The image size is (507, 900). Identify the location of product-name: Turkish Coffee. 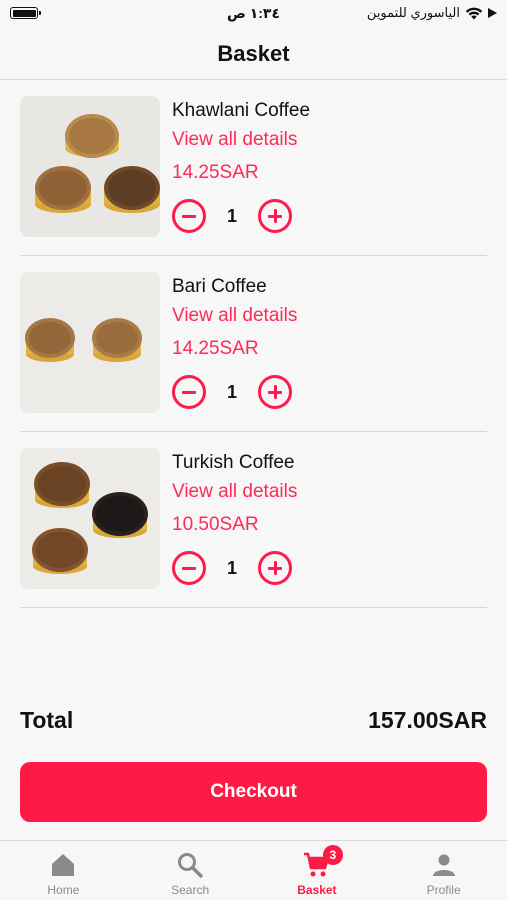
(233, 462).